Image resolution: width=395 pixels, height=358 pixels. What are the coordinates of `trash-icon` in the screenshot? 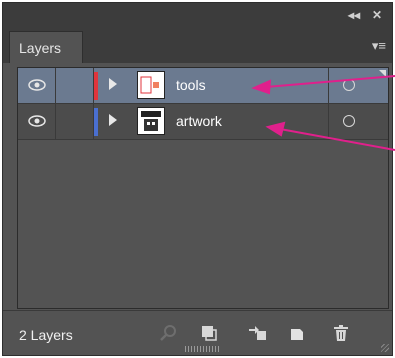 It's located at (341, 333).